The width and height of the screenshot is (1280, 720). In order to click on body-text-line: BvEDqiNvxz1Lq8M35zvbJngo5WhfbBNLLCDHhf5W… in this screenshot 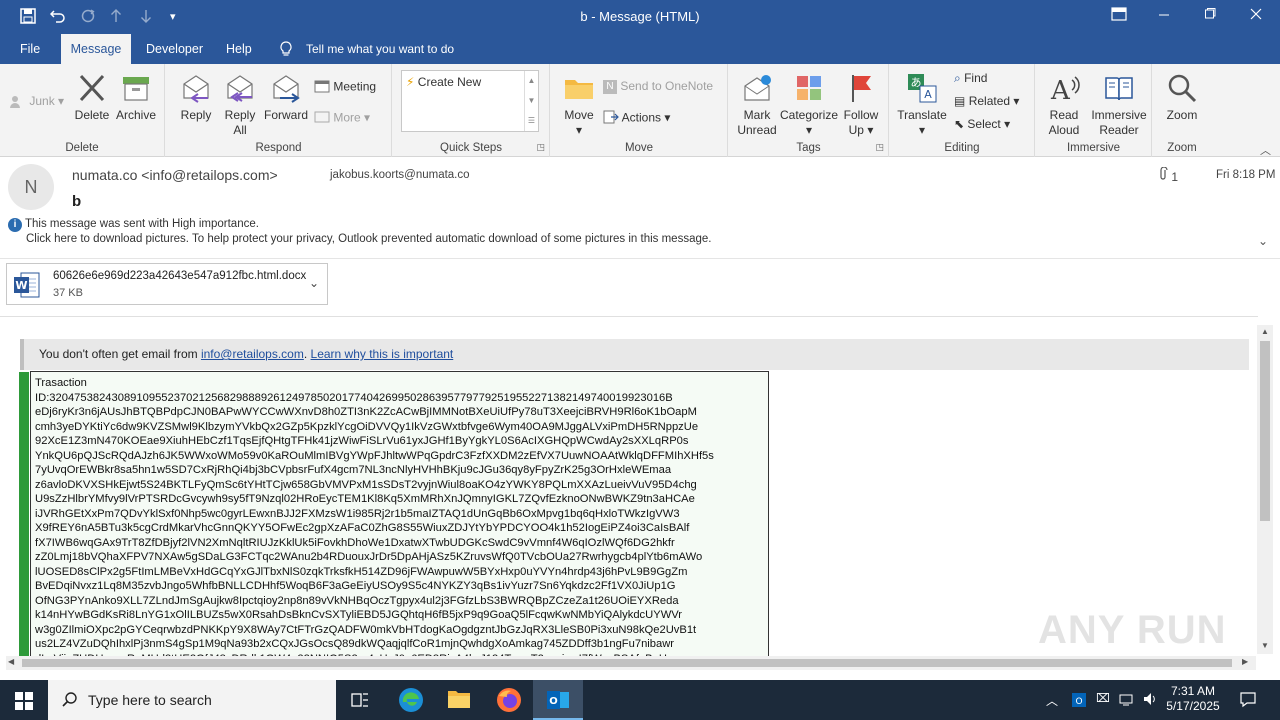, I will do `click(355, 586)`.